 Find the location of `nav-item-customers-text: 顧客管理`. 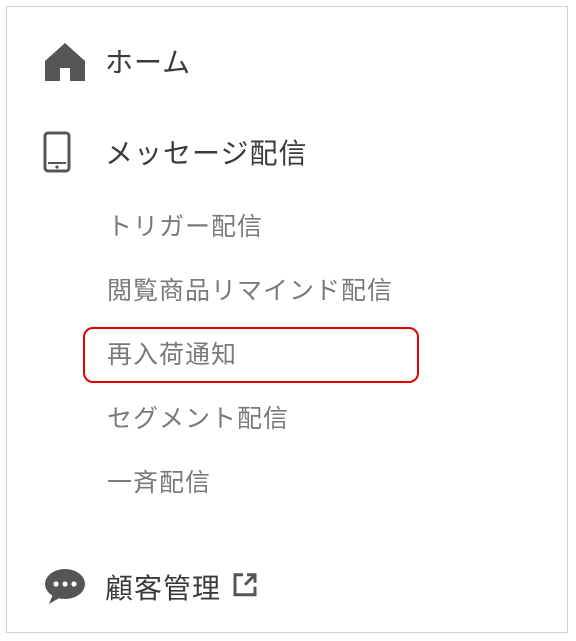

nav-item-customers-text: 顧客管理 is located at coordinates (163, 588).